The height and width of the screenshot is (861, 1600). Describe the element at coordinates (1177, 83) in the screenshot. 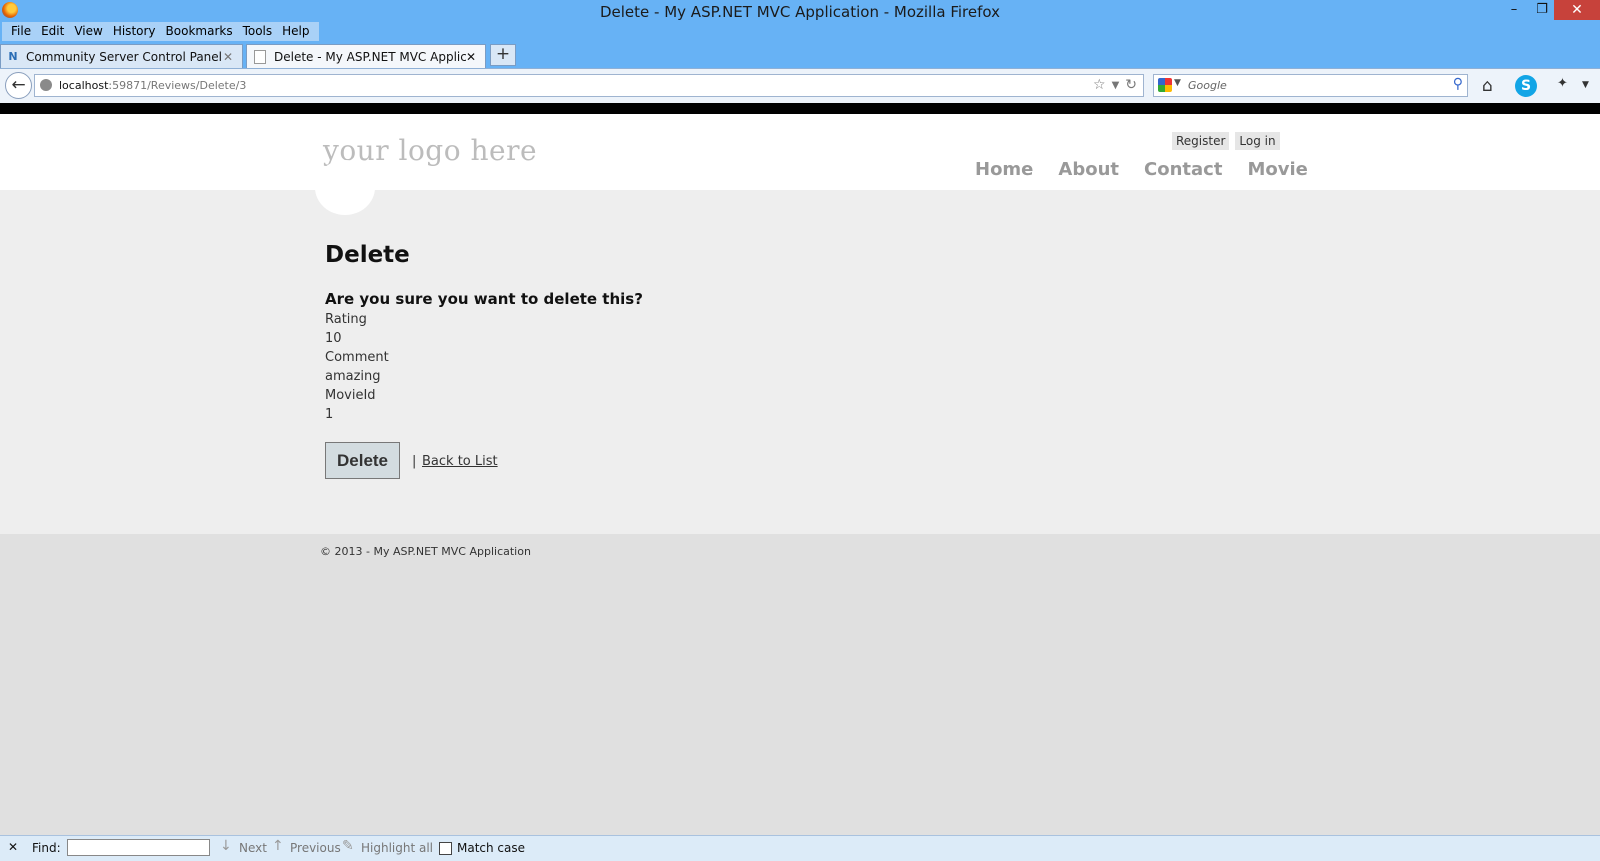

I see `search-engine-dropdown-icon: ▼` at that location.